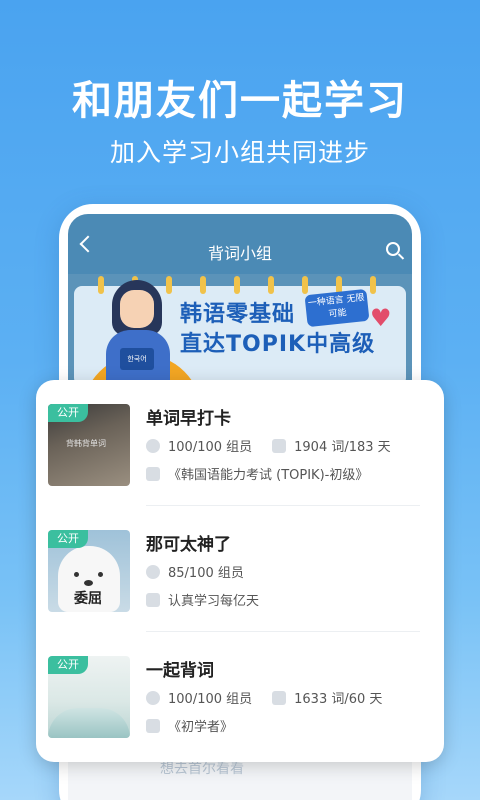 The image size is (480, 800). Describe the element at coordinates (137, 309) in the screenshot. I see `illustration-face` at that location.